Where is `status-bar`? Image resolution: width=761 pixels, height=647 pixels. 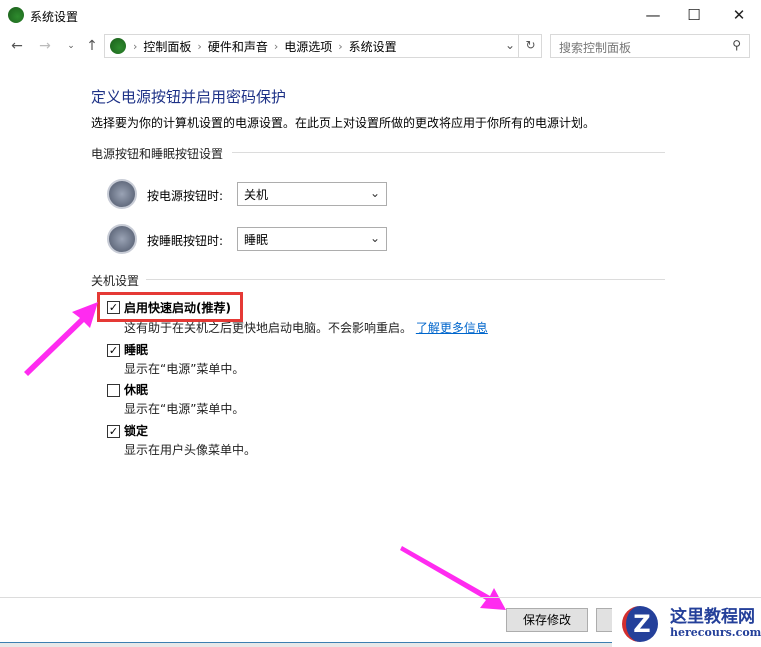 status-bar is located at coordinates (310, 644).